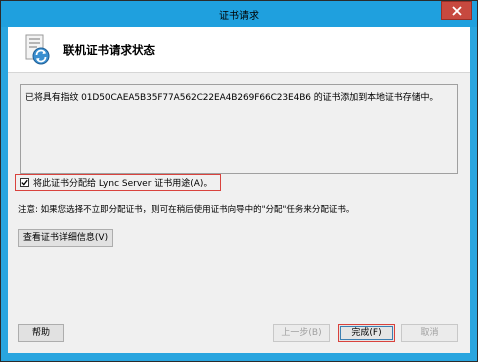  I want to click on certificate-refresh-icon, so click(37, 49).